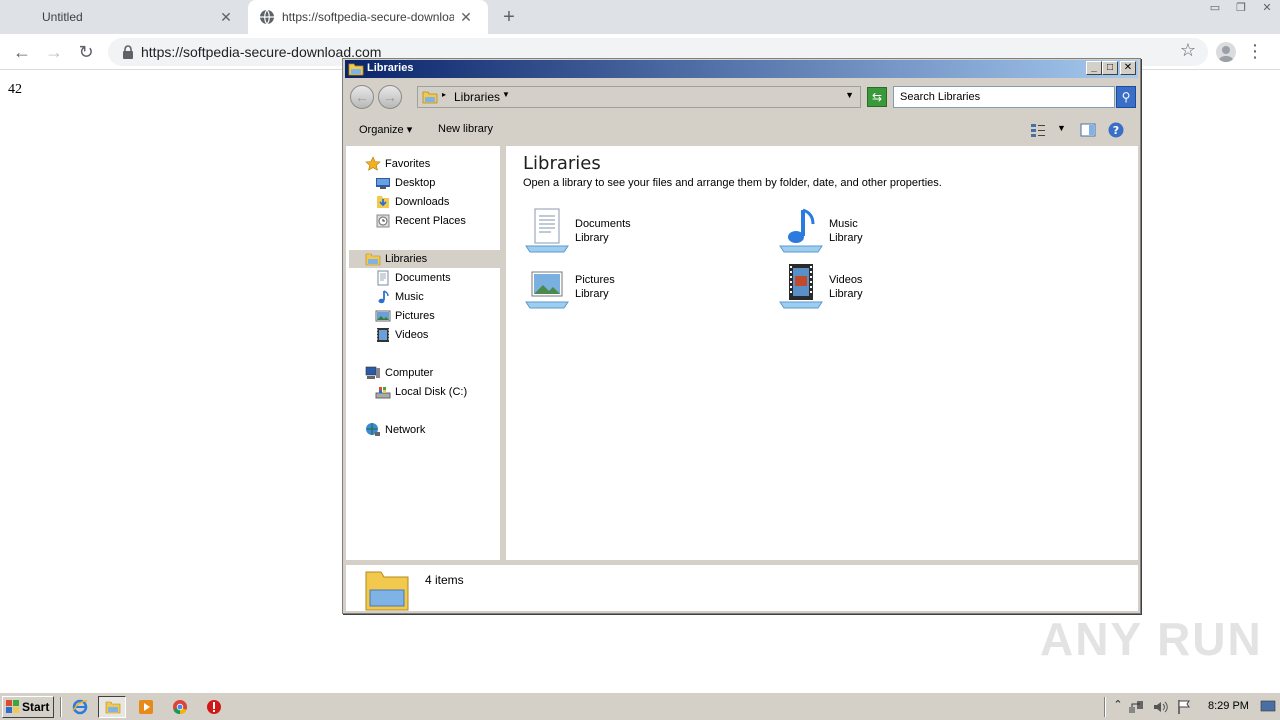 This screenshot has height=720, width=1280. Describe the element at coordinates (1118, 706) in the screenshot. I see `tray-expand-icon: ⌃` at that location.